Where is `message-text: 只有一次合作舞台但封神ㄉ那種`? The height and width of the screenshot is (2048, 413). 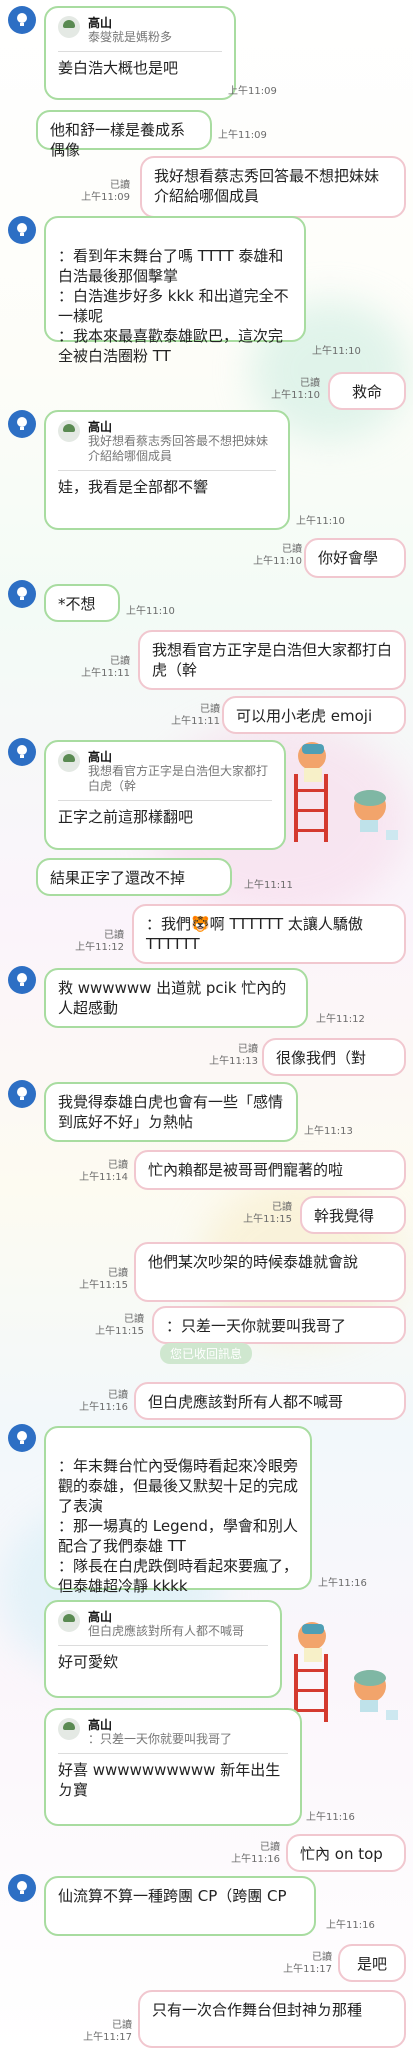
message-text: 只有一次合作舞台但封神ㄉ那種 is located at coordinates (257, 2010).